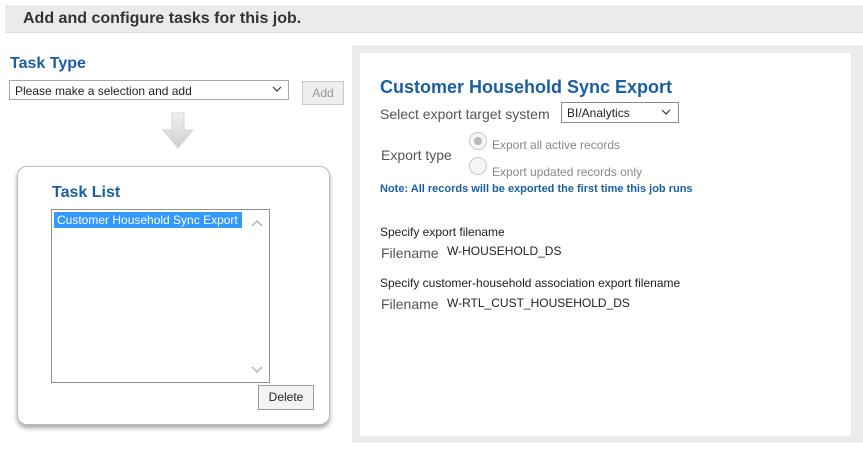 Image resolution: width=863 pixels, height=450 pixels. Describe the element at coordinates (48, 63) in the screenshot. I see `task-type-label: Task Type` at that location.